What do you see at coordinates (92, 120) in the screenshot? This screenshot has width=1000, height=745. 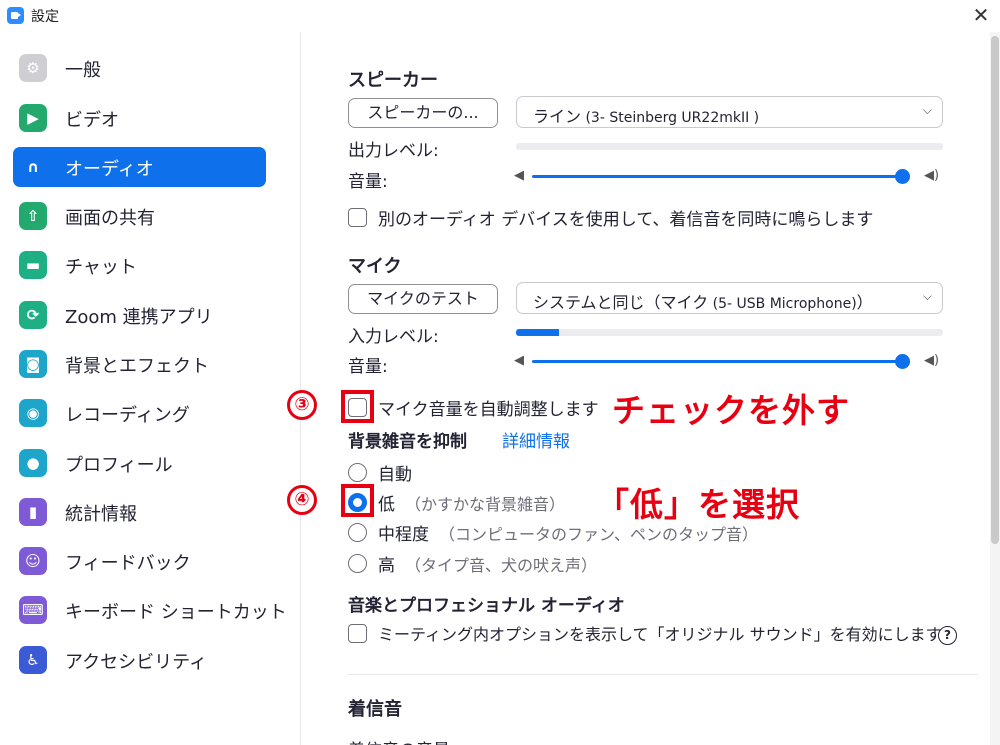 I see `sidebar-item-label: ビデオ` at bounding box center [92, 120].